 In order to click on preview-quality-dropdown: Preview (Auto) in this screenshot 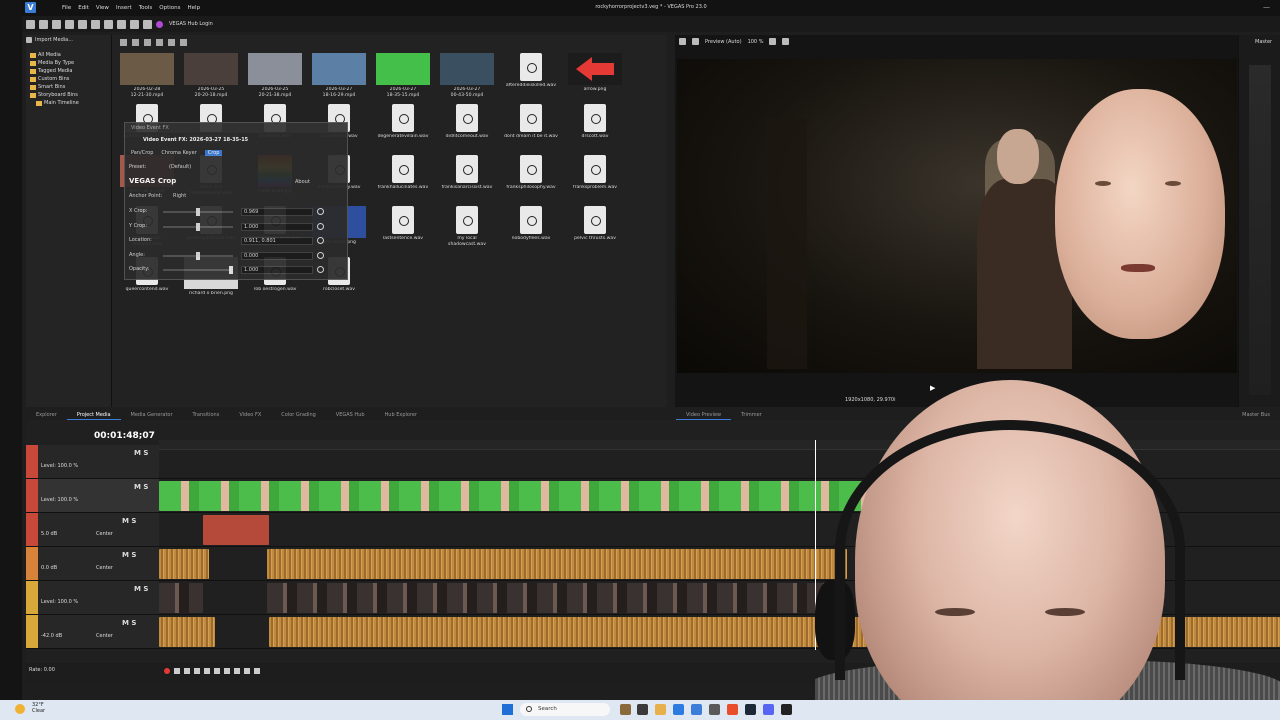, I will do `click(723, 42)`.